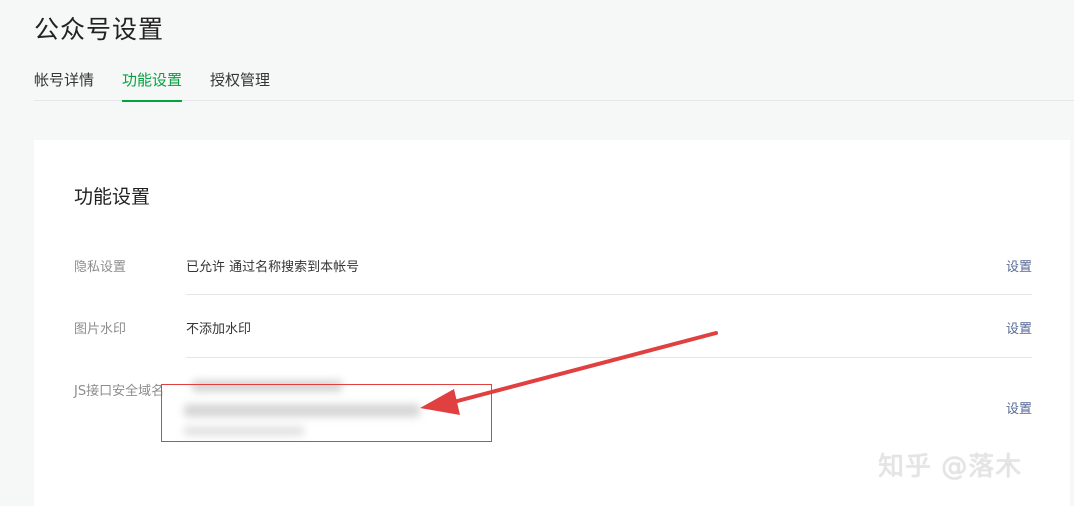 This screenshot has width=1074, height=506. I want to click on js-domain-label: JS接口安全域名, so click(119, 391).